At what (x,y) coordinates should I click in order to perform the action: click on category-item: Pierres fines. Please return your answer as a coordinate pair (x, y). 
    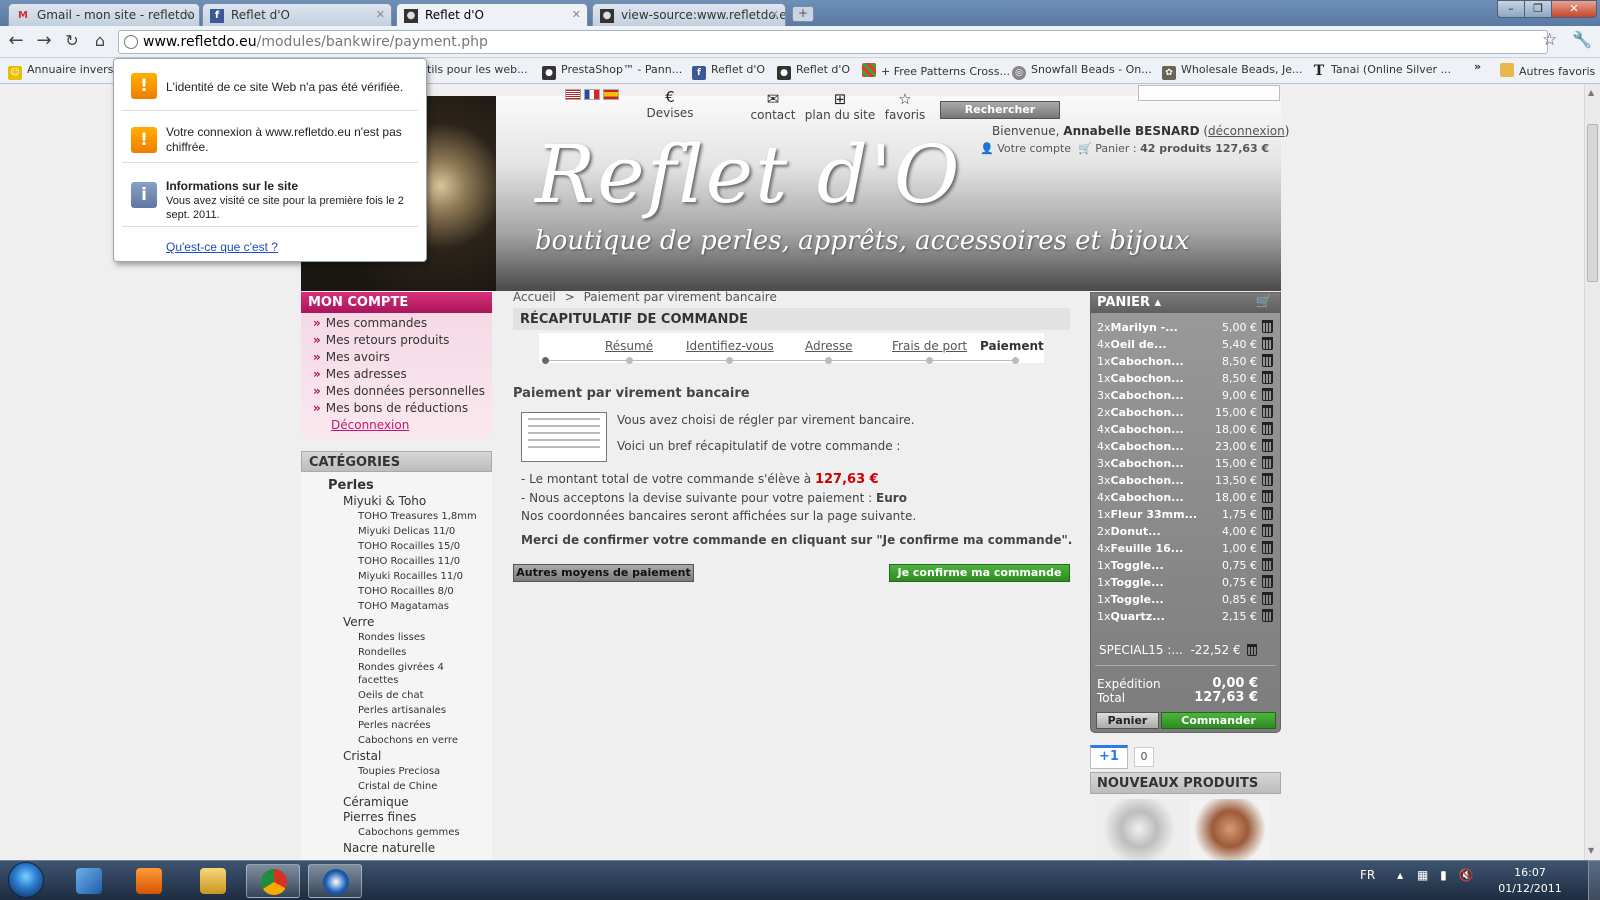
    Looking at the image, I should click on (379, 817).